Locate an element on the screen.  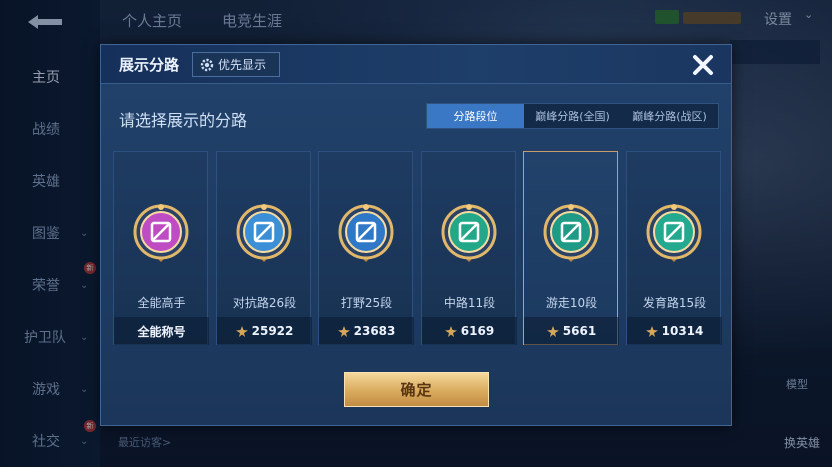
lane-stat-row: 25922 is located at coordinates (264, 331).